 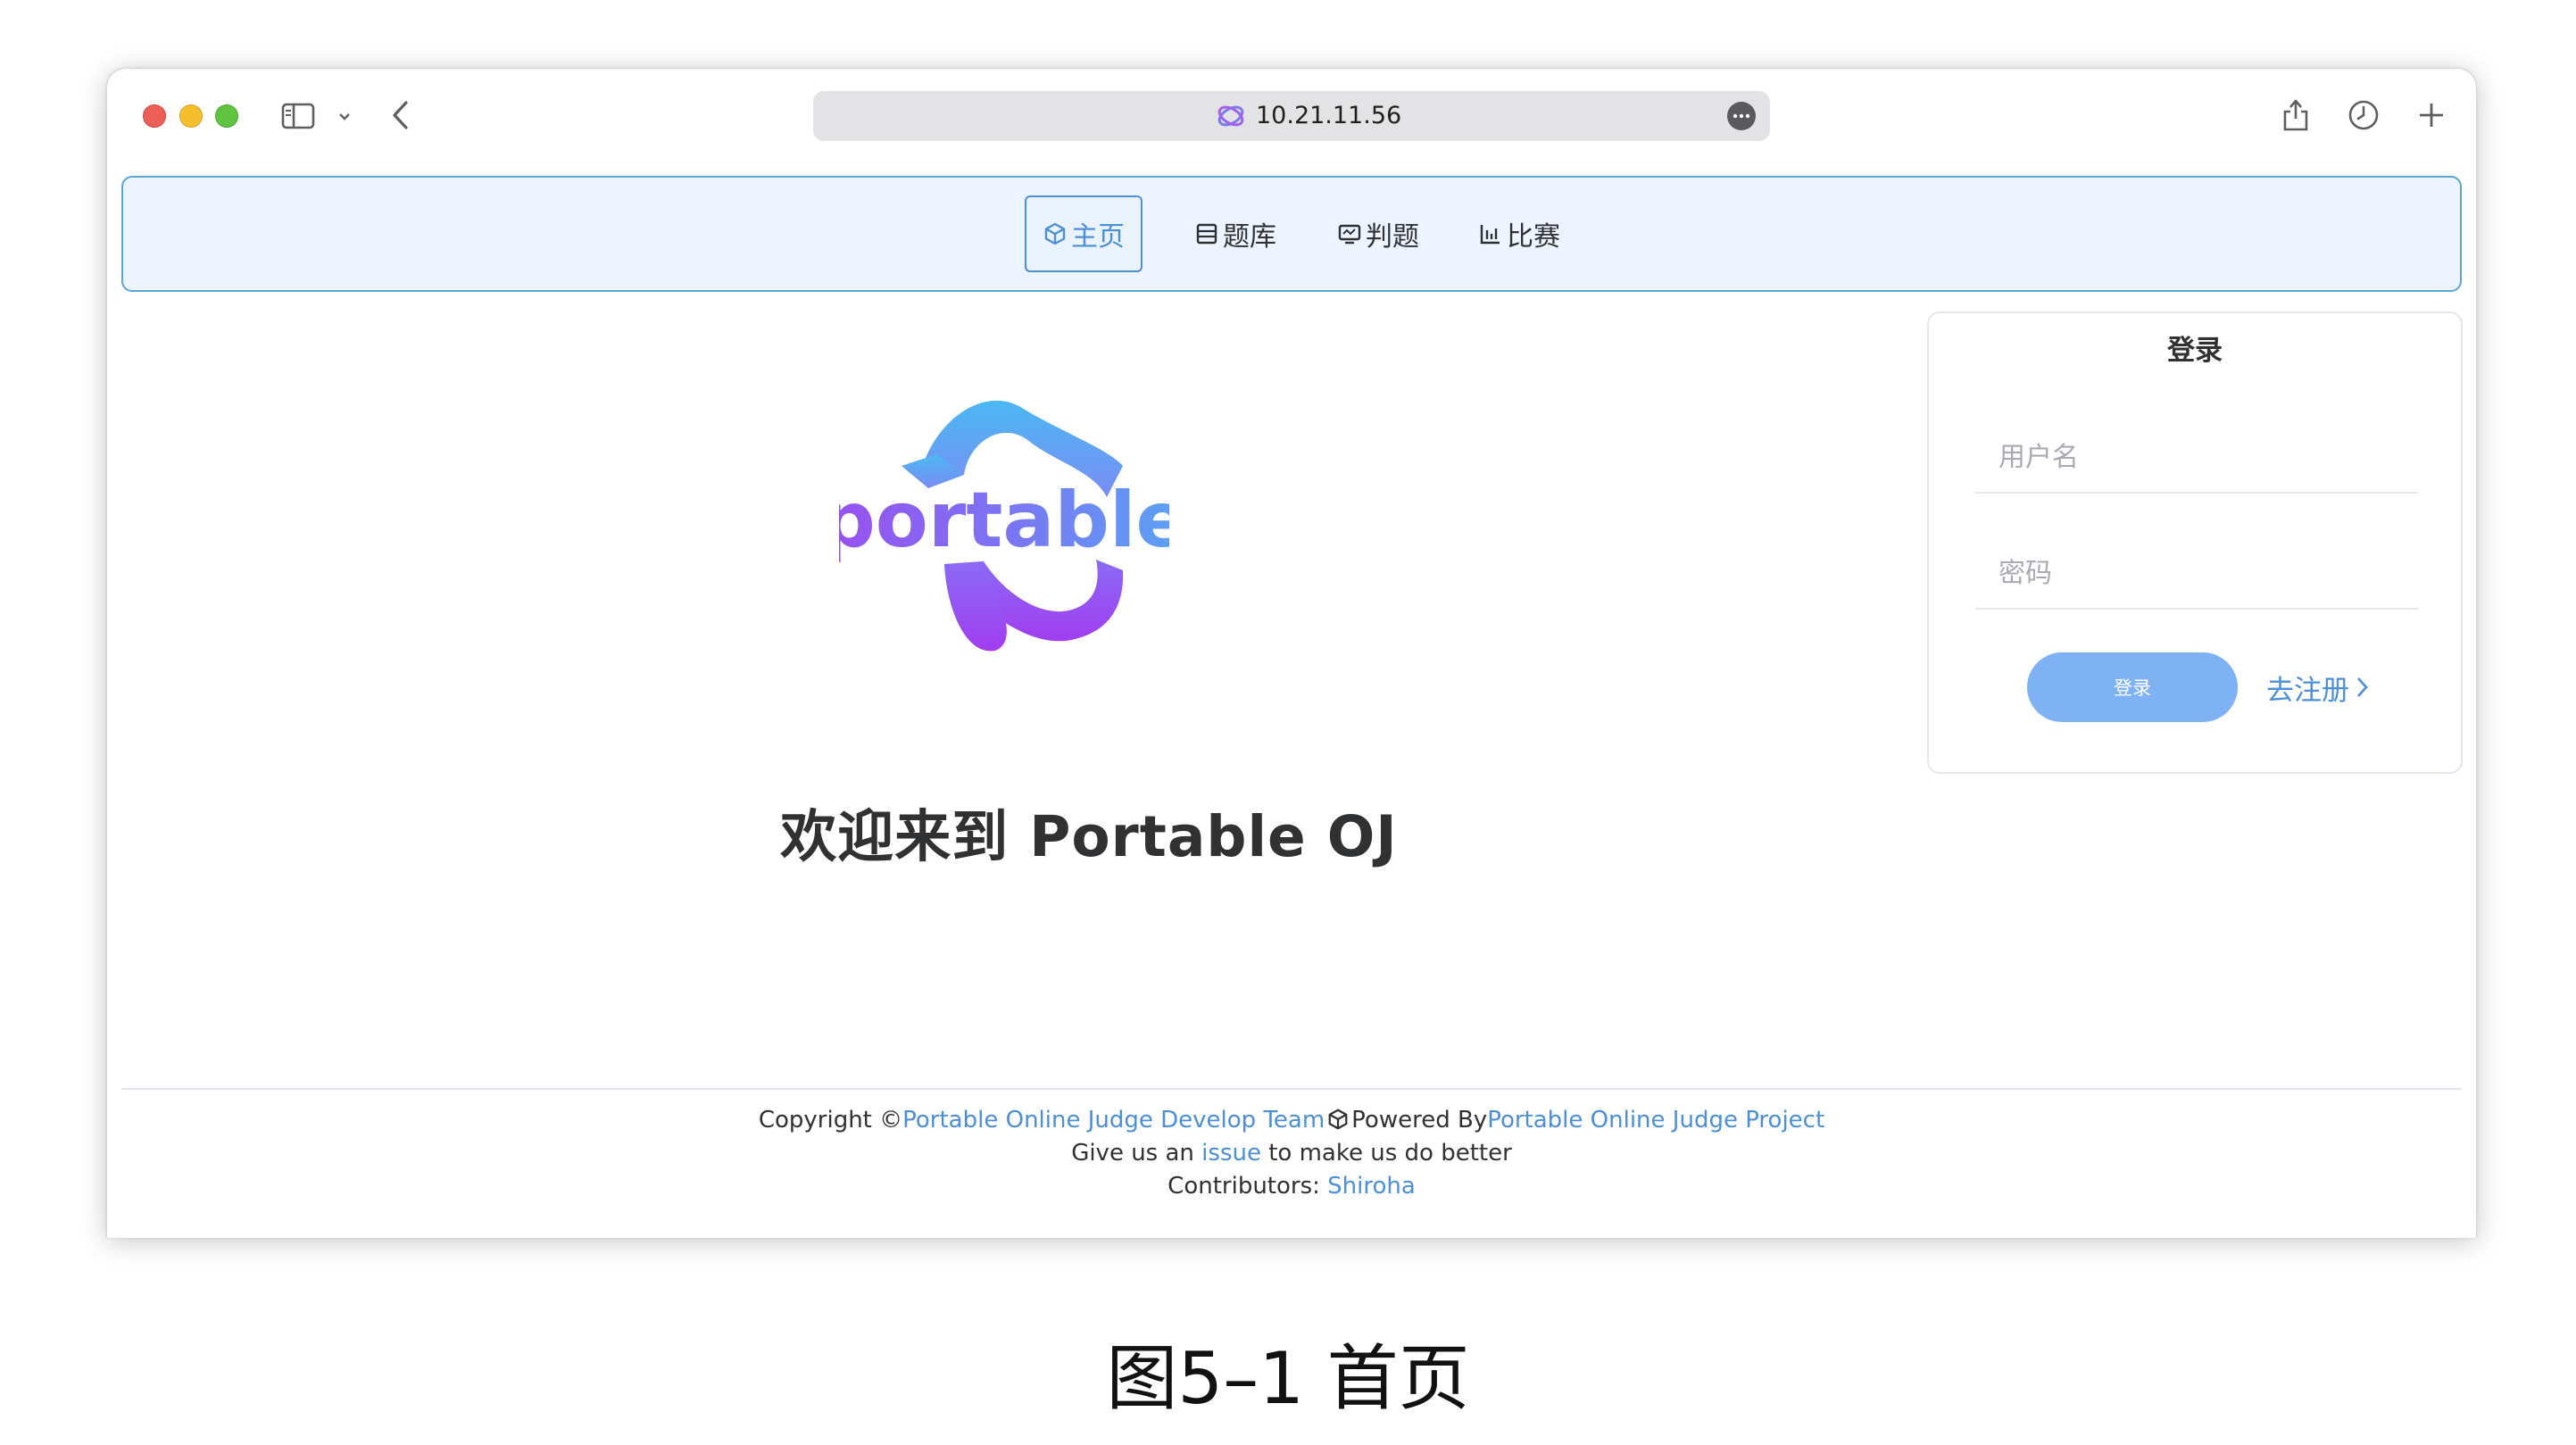 What do you see at coordinates (1291, 234) in the screenshot?
I see `top-nav: 主页 题库 判题 比赛` at bounding box center [1291, 234].